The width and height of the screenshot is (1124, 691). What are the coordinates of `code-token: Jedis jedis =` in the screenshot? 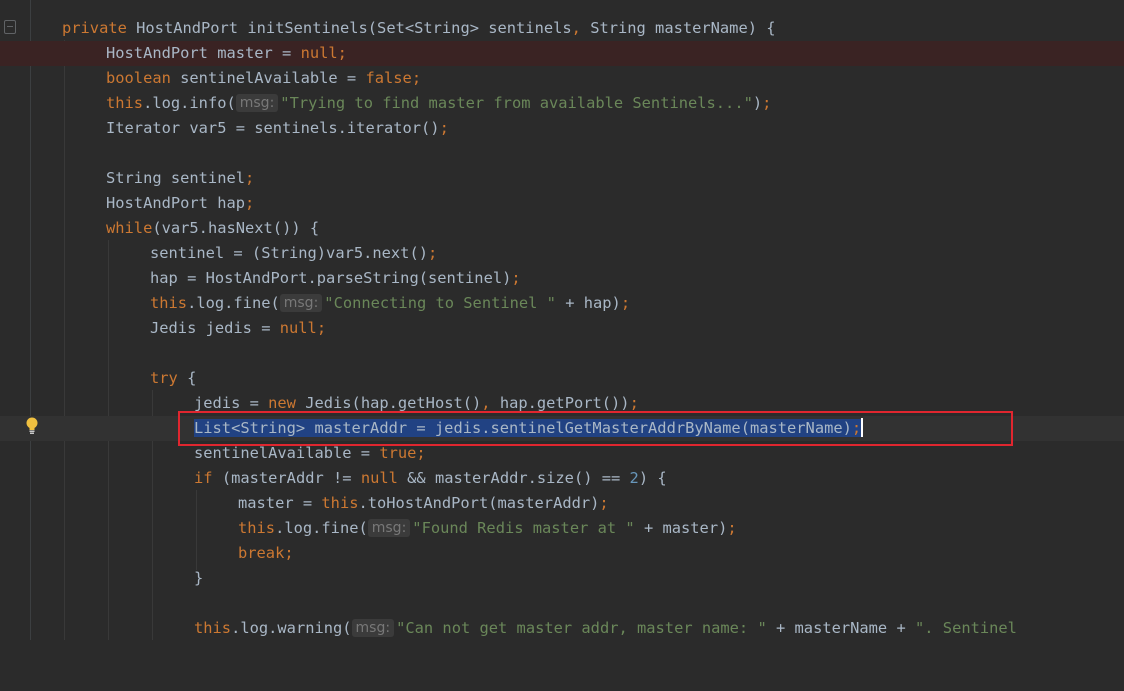 It's located at (215, 328).